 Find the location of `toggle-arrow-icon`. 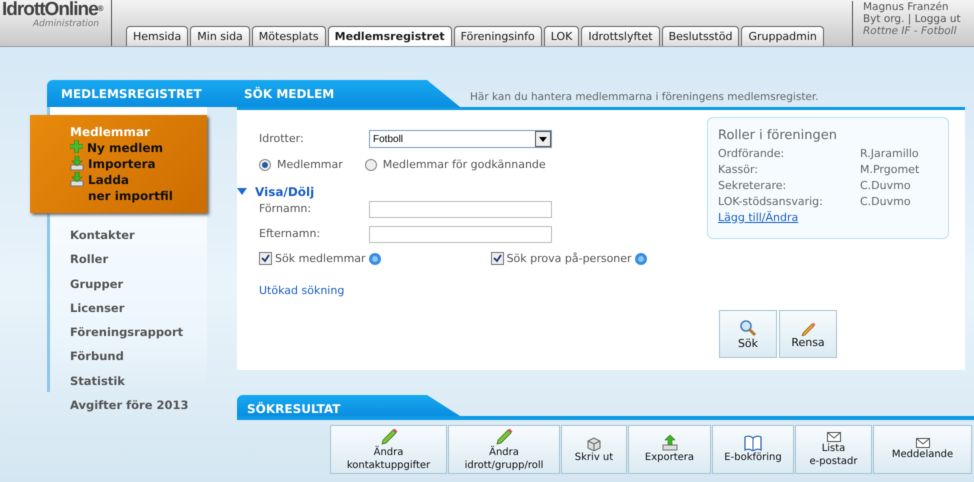

toggle-arrow-icon is located at coordinates (242, 191).